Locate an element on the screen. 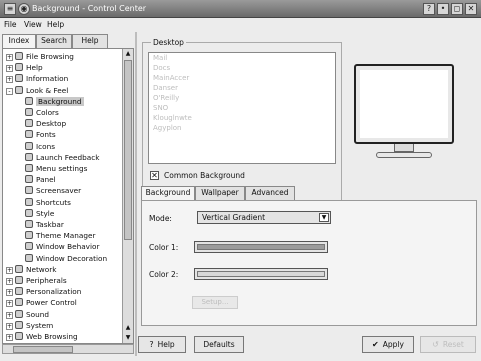  splitter is located at coordinates (136, 194).